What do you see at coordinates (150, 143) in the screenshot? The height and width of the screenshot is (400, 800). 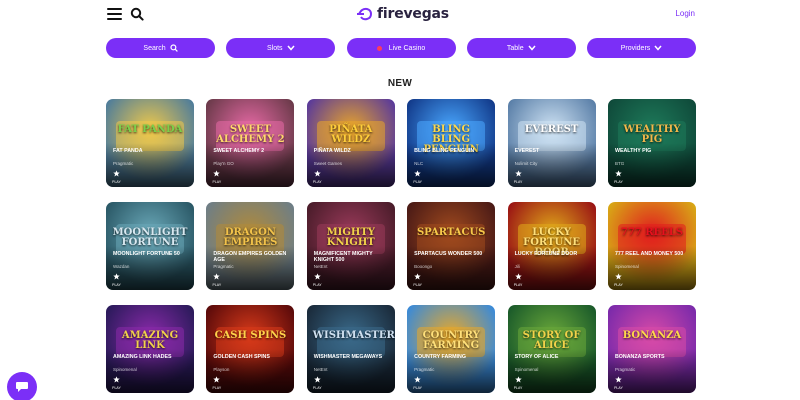 I see `game-tile: FAT PANDA FAT PANDA Pragmatic PLAY` at bounding box center [150, 143].